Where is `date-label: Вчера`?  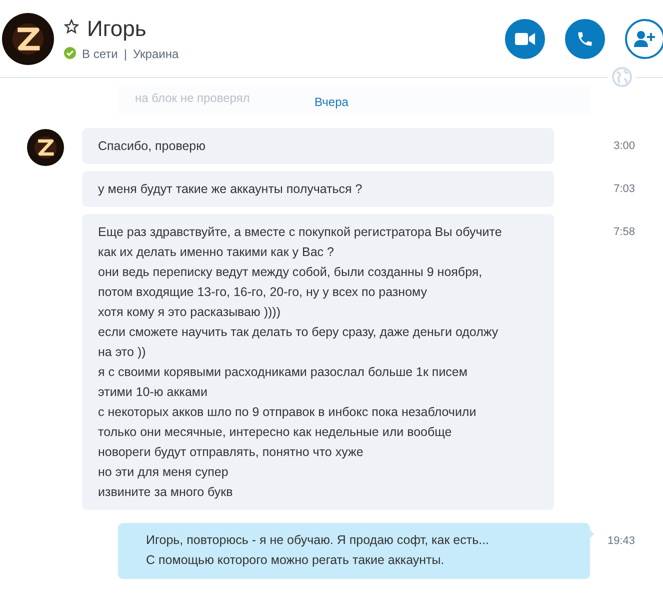
date-label: Вчера is located at coordinates (331, 102).